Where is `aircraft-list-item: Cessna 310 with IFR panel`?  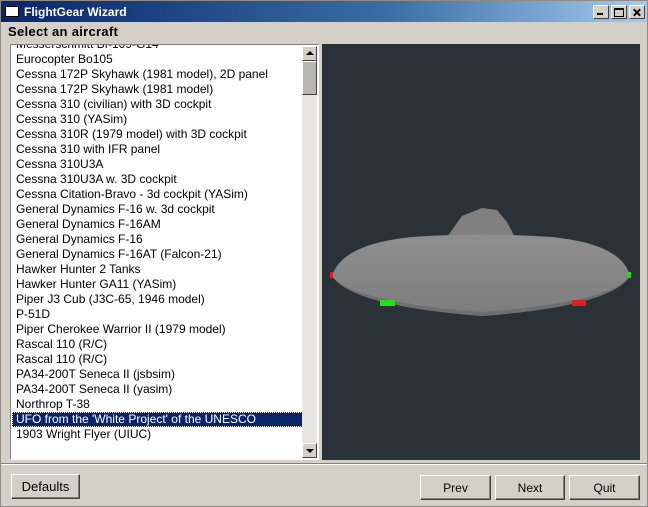 aircraft-list-item: Cessna 310 with IFR panel is located at coordinates (157, 149).